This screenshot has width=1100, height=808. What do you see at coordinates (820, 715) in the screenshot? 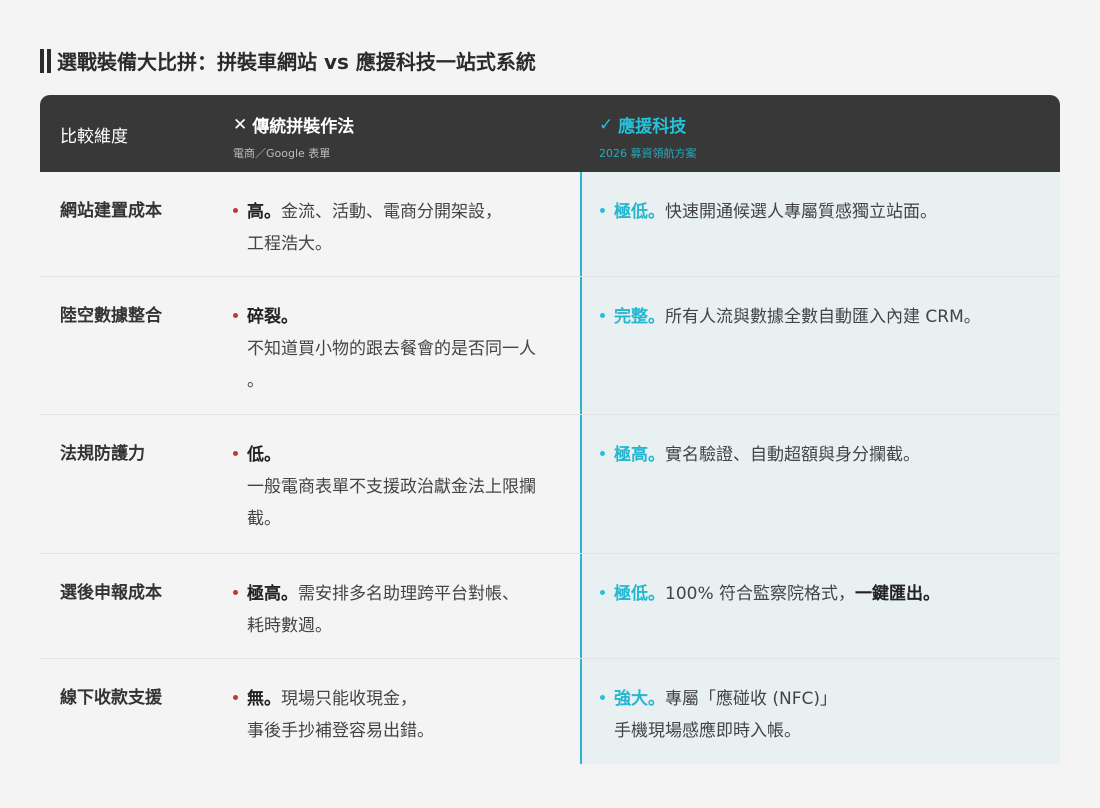
I see `ours-cell: 強大。專屬「應碰收 (NFC)」 手機現場感應即時入帳。` at bounding box center [820, 715].